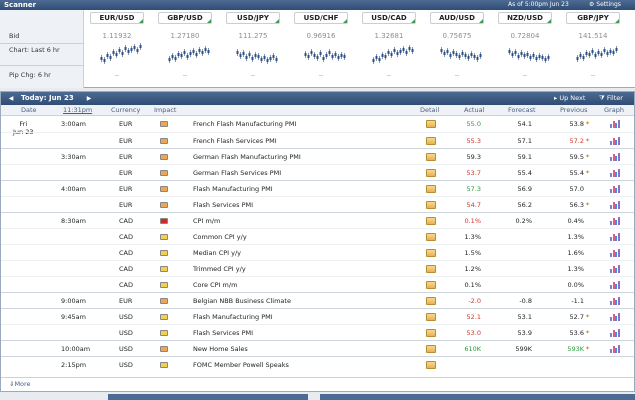  Describe the element at coordinates (473, 124) in the screenshot. I see `event-actual: 55.0` at that location.